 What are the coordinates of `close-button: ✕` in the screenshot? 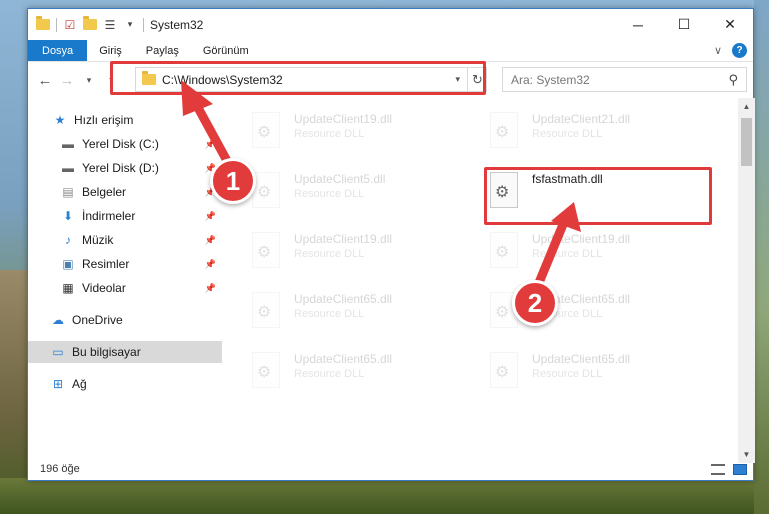 It's located at (730, 24).